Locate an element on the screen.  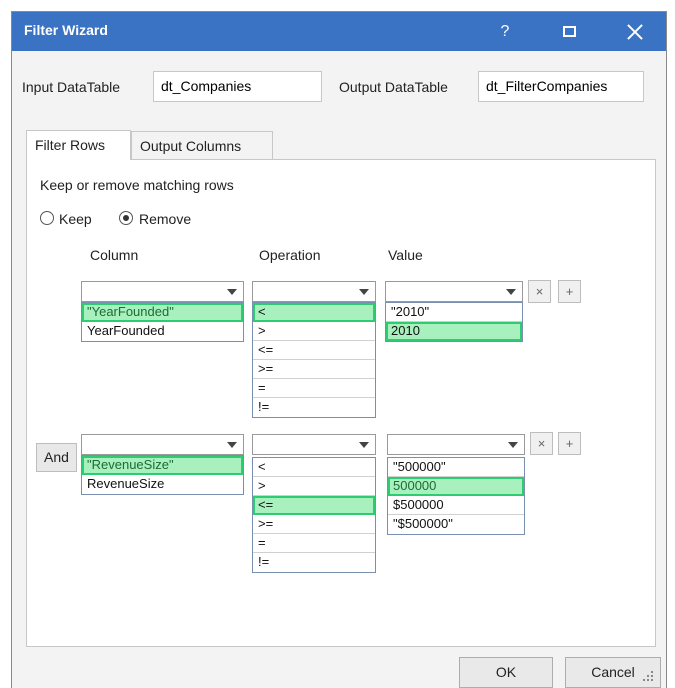
close-icon is located at coordinates (635, 32).